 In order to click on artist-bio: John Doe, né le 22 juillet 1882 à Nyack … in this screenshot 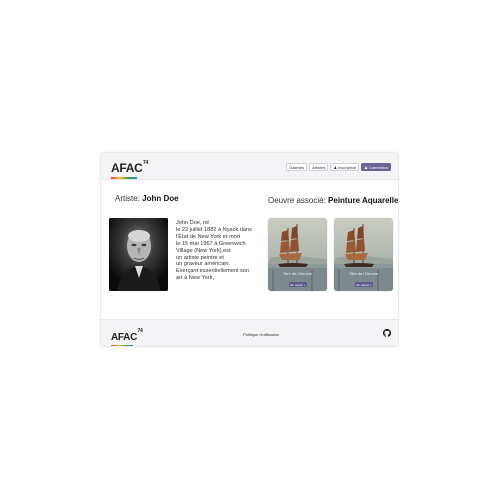, I will do `click(221, 251)`.